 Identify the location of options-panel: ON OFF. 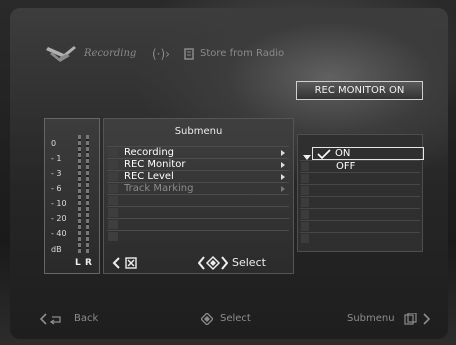
(360, 193).